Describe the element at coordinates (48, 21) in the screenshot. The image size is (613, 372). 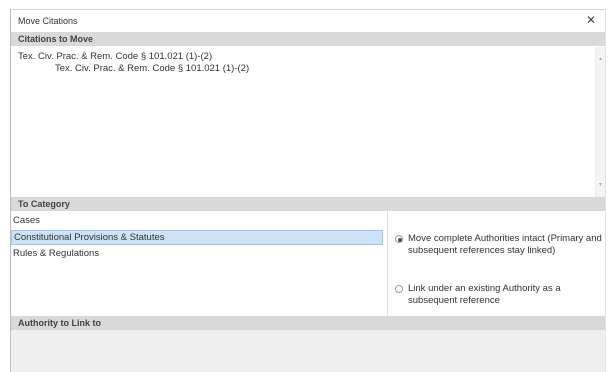
I see `dialog-title: Move Citations` at that location.